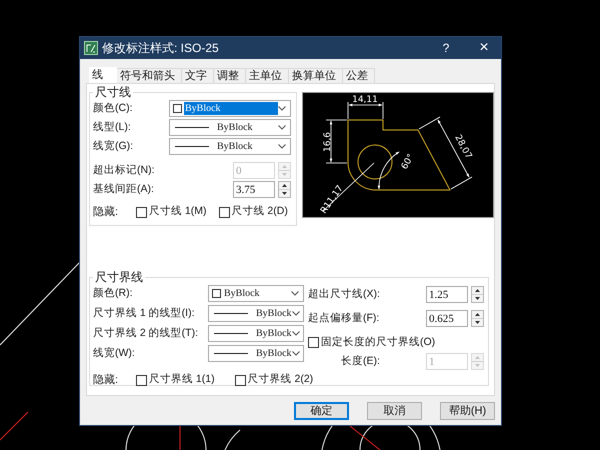  I want to click on checkbox: 尺寸线 2(D), so click(253, 212).